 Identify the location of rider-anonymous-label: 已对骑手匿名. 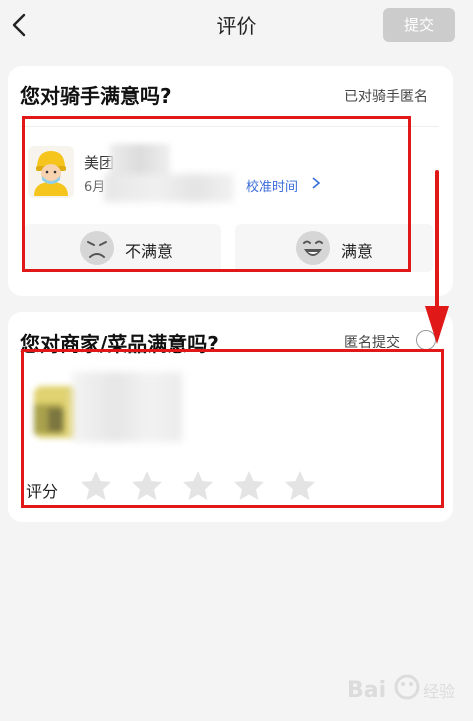
(386, 97).